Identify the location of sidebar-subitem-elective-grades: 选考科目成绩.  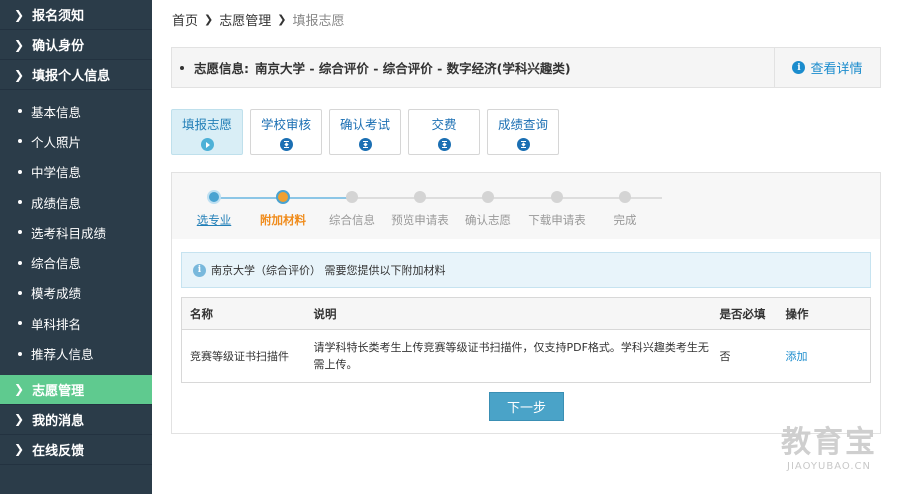
(76, 232).